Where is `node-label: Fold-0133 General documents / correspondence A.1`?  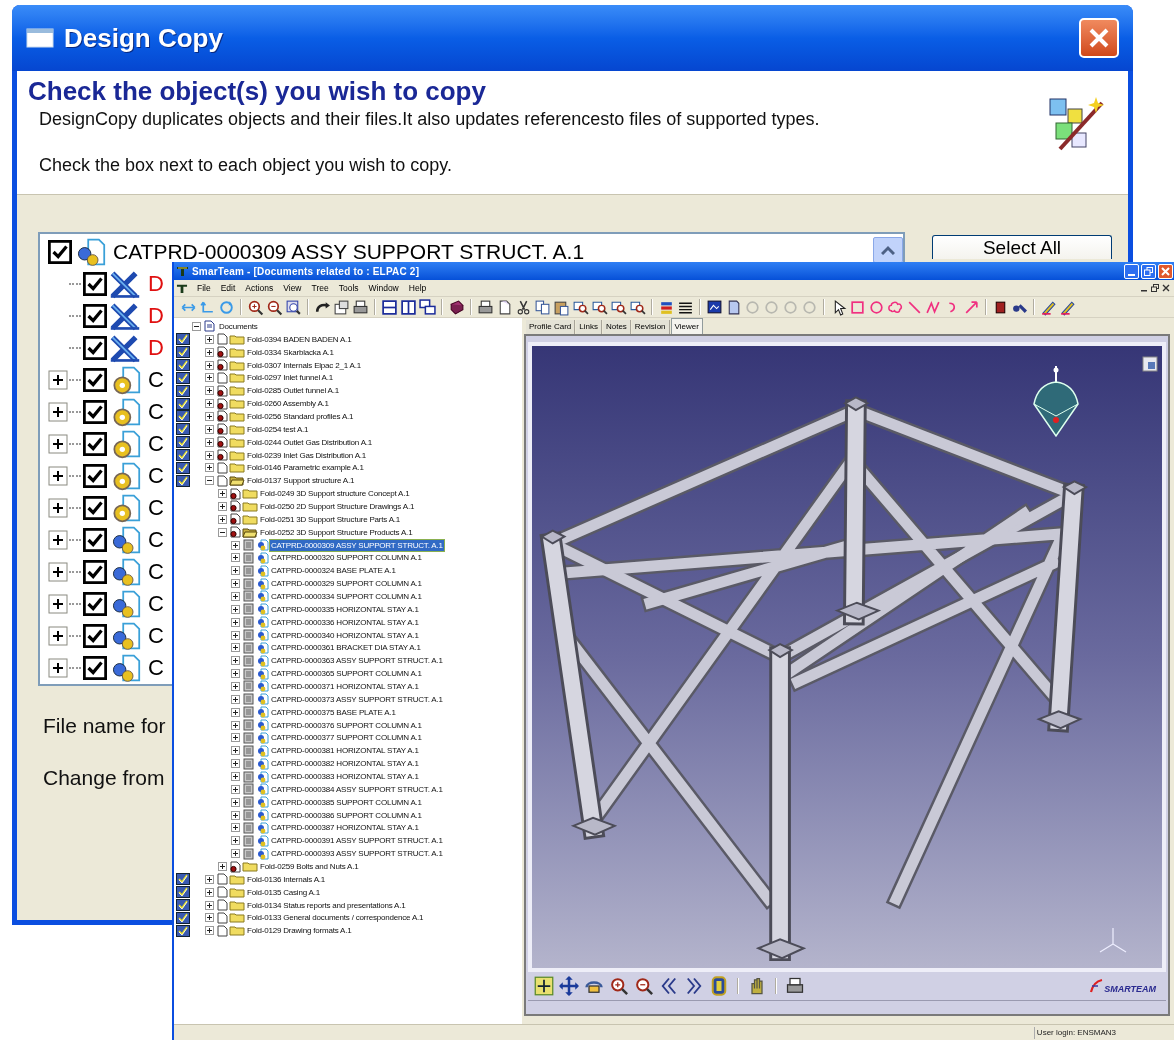 node-label: Fold-0133 General documents / correspondence A.1 is located at coordinates (335, 918).